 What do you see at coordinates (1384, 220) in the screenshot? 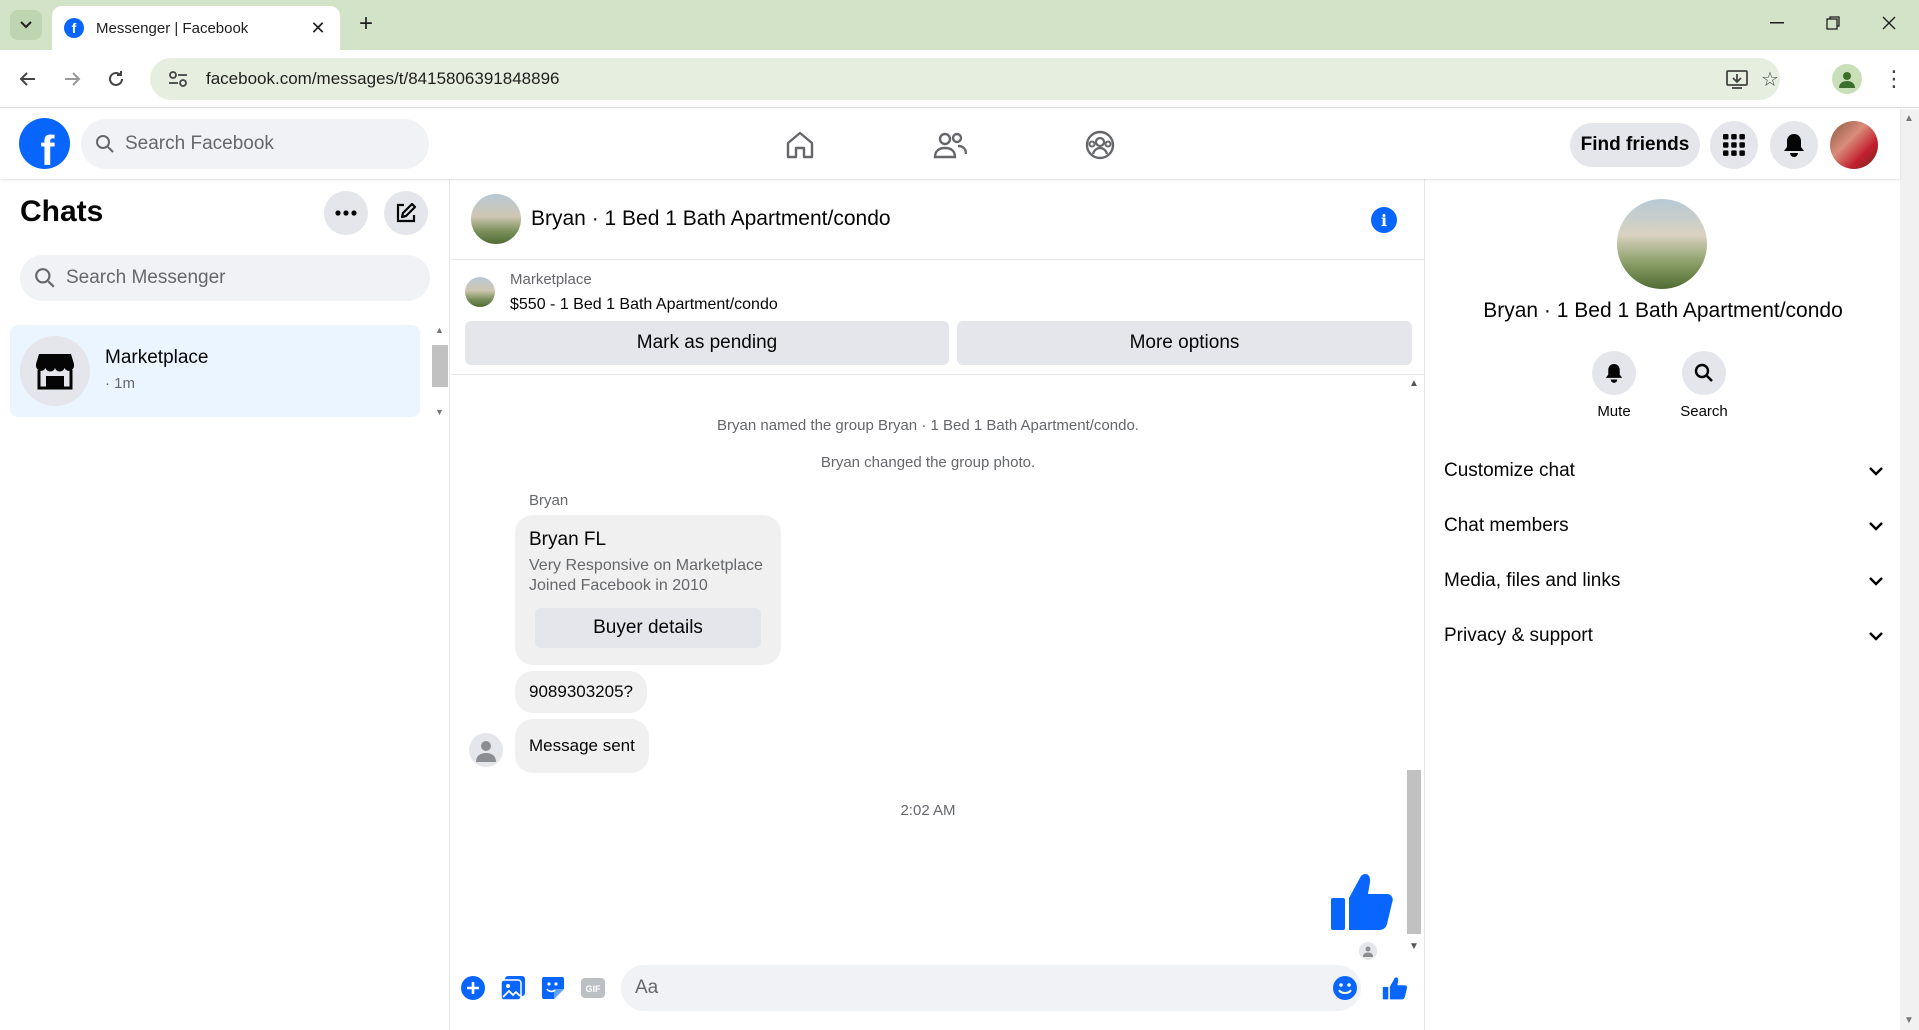
I see `info-icon: i` at bounding box center [1384, 220].